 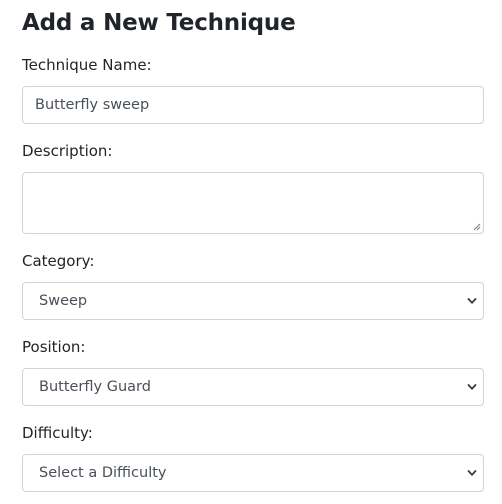 What do you see at coordinates (95, 387) in the screenshot?
I see `position-selected-value: Butterfly Guard` at bounding box center [95, 387].